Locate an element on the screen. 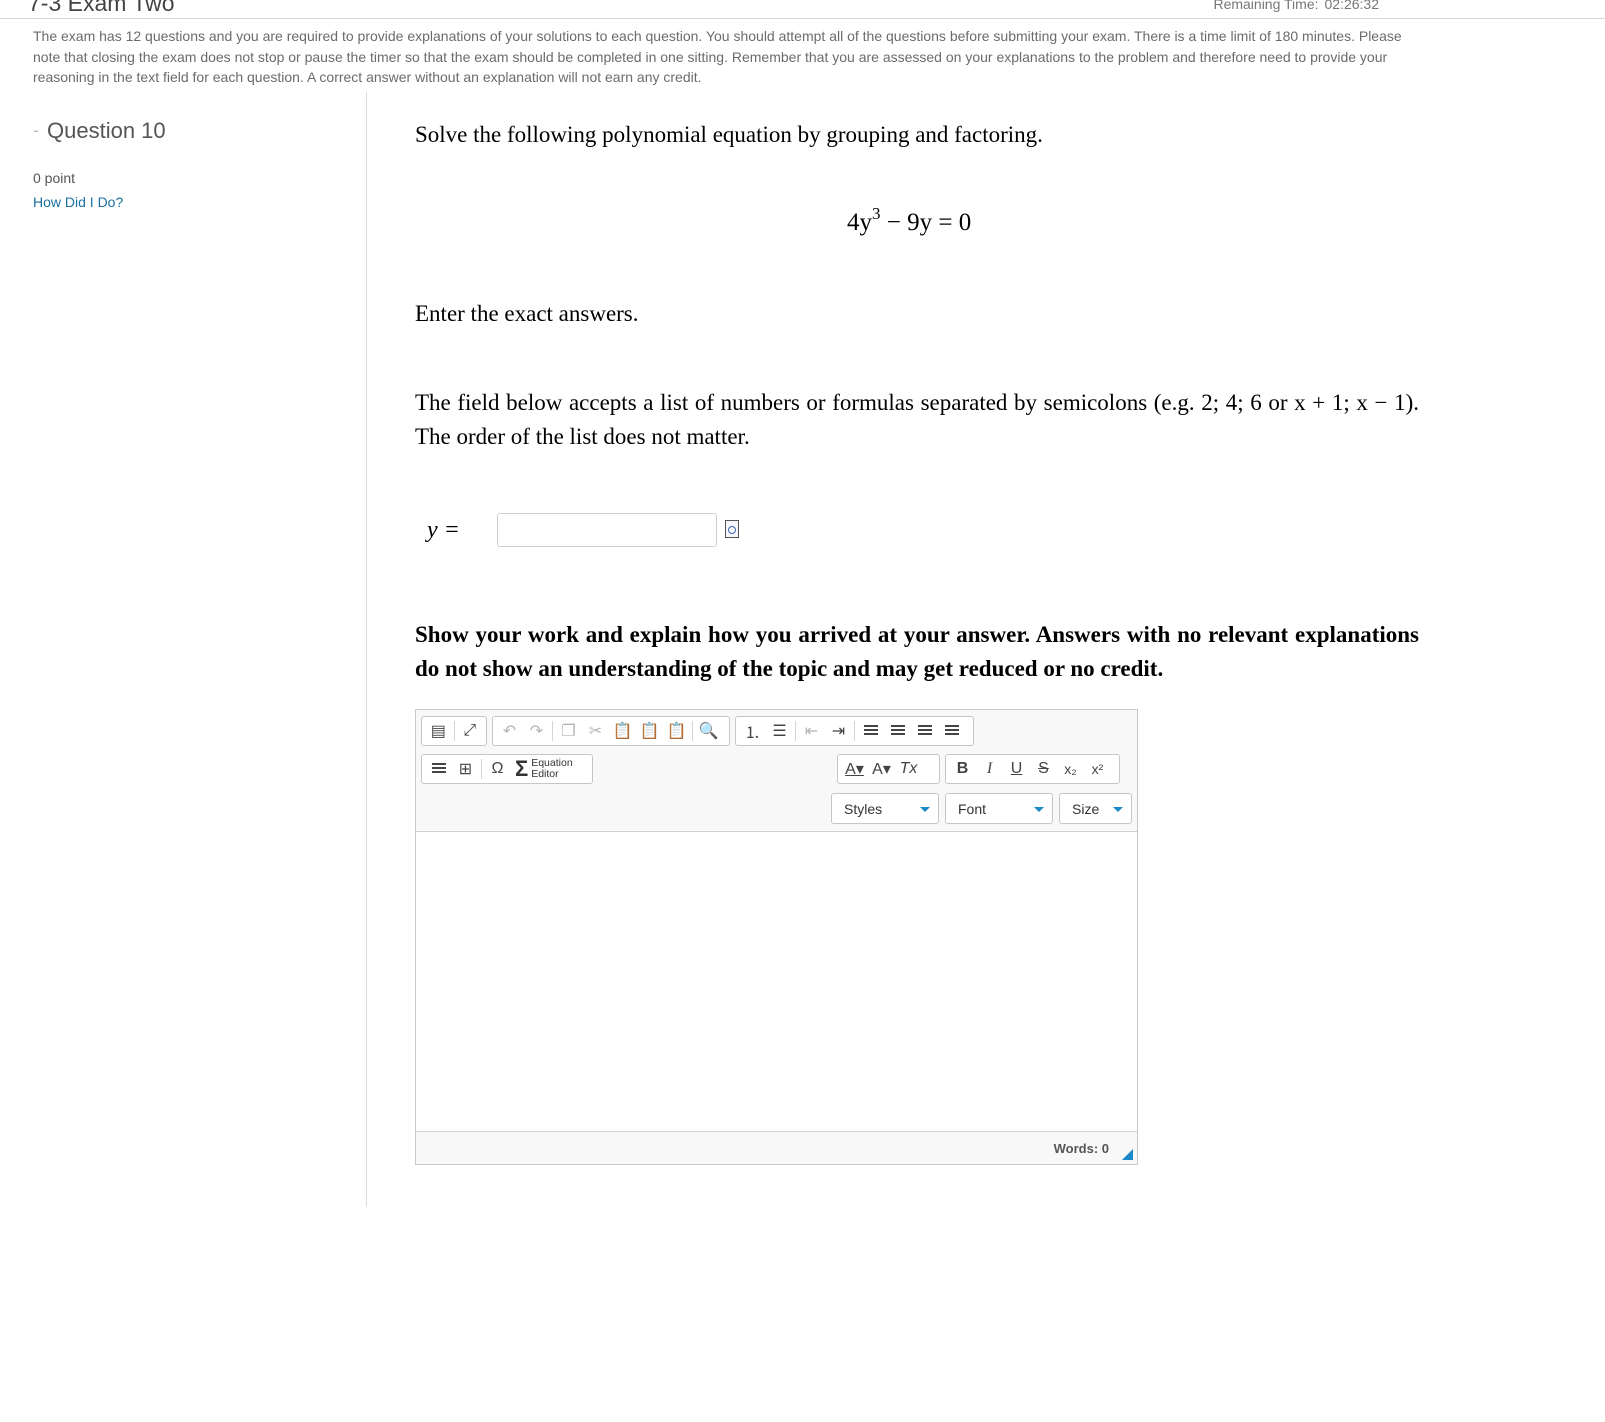  size-dropdown: Size is located at coordinates (1095, 808).